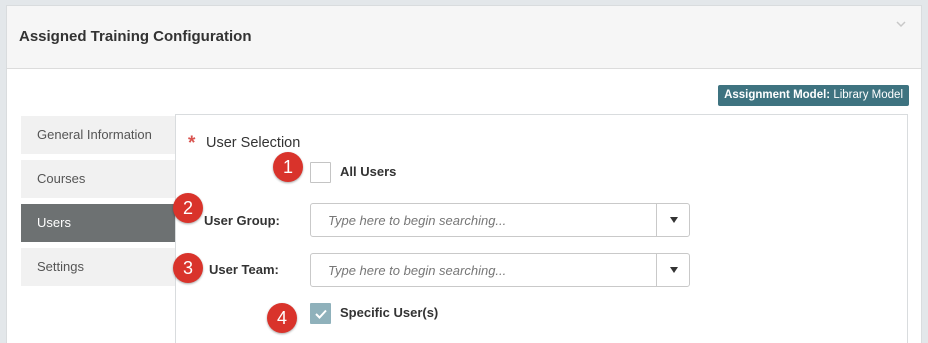 The width and height of the screenshot is (928, 343). Describe the element at coordinates (242, 220) in the screenshot. I see `user-group-label: User Group:` at that location.